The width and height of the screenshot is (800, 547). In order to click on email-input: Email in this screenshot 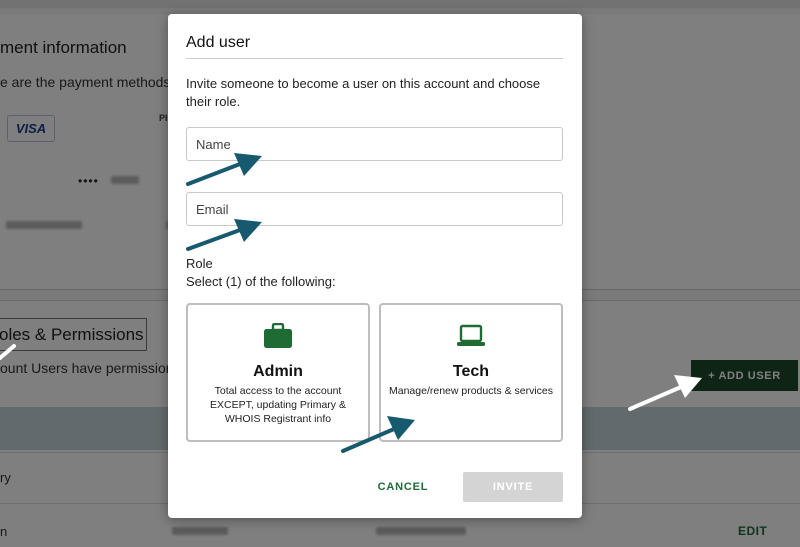, I will do `click(374, 209)`.